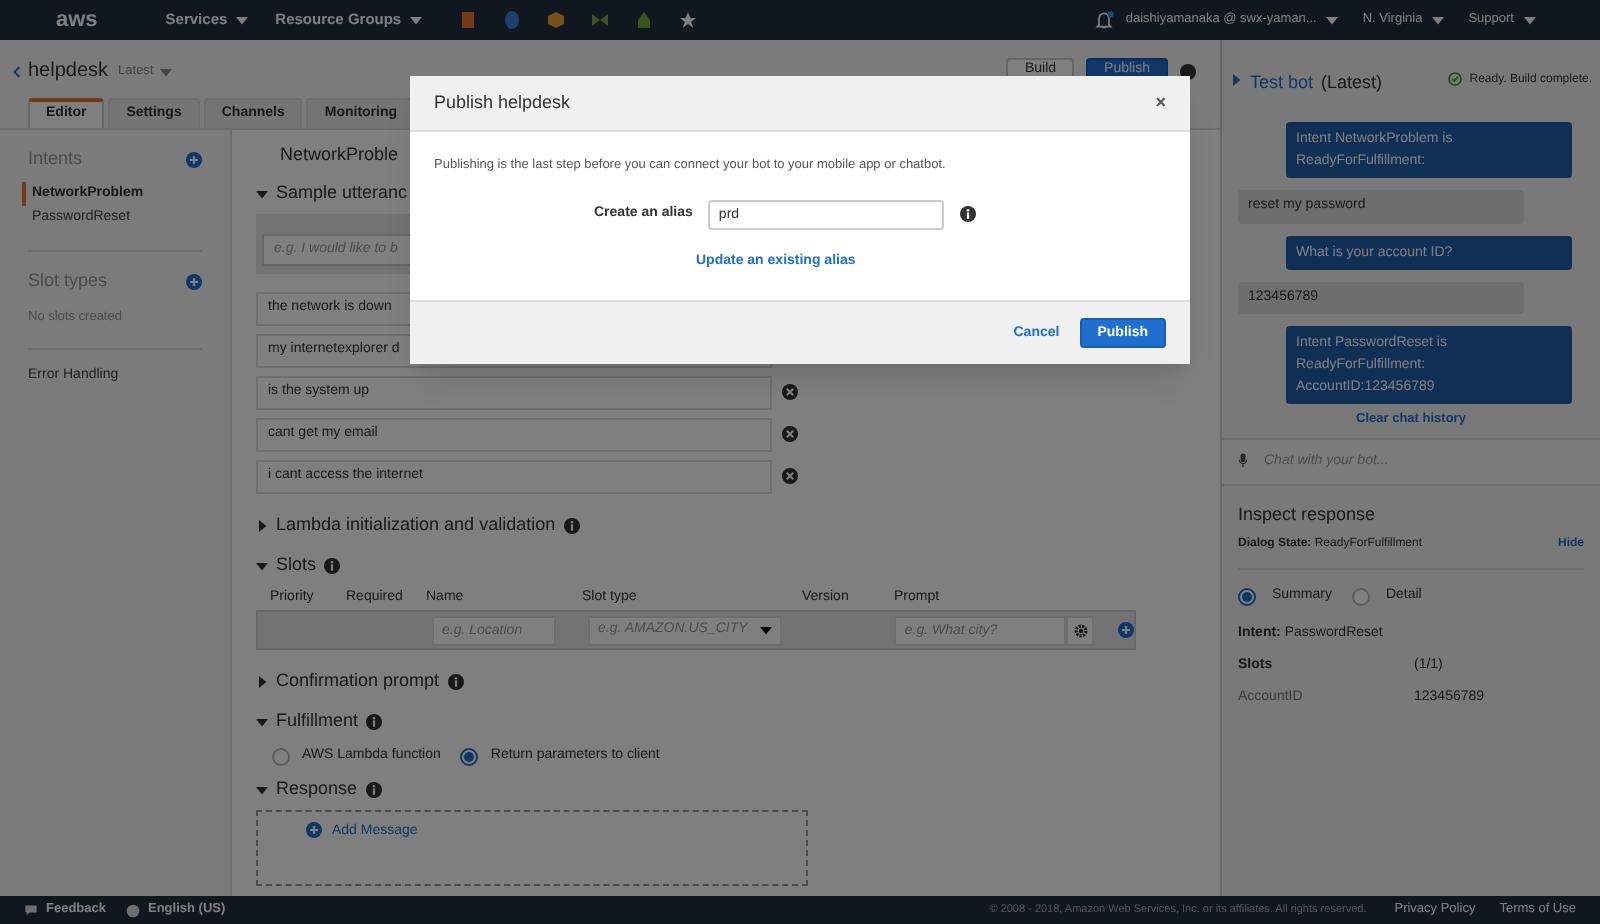  Describe the element at coordinates (416, 526) in the screenshot. I see `section-title: Lambda initialization and validation` at that location.